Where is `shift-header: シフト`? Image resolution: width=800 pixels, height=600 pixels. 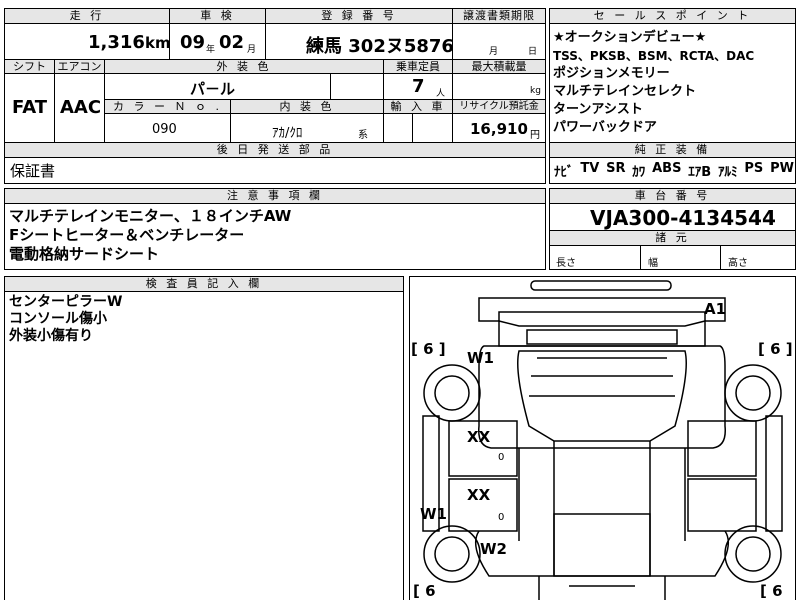 shift-header: シフト is located at coordinates (29, 66).